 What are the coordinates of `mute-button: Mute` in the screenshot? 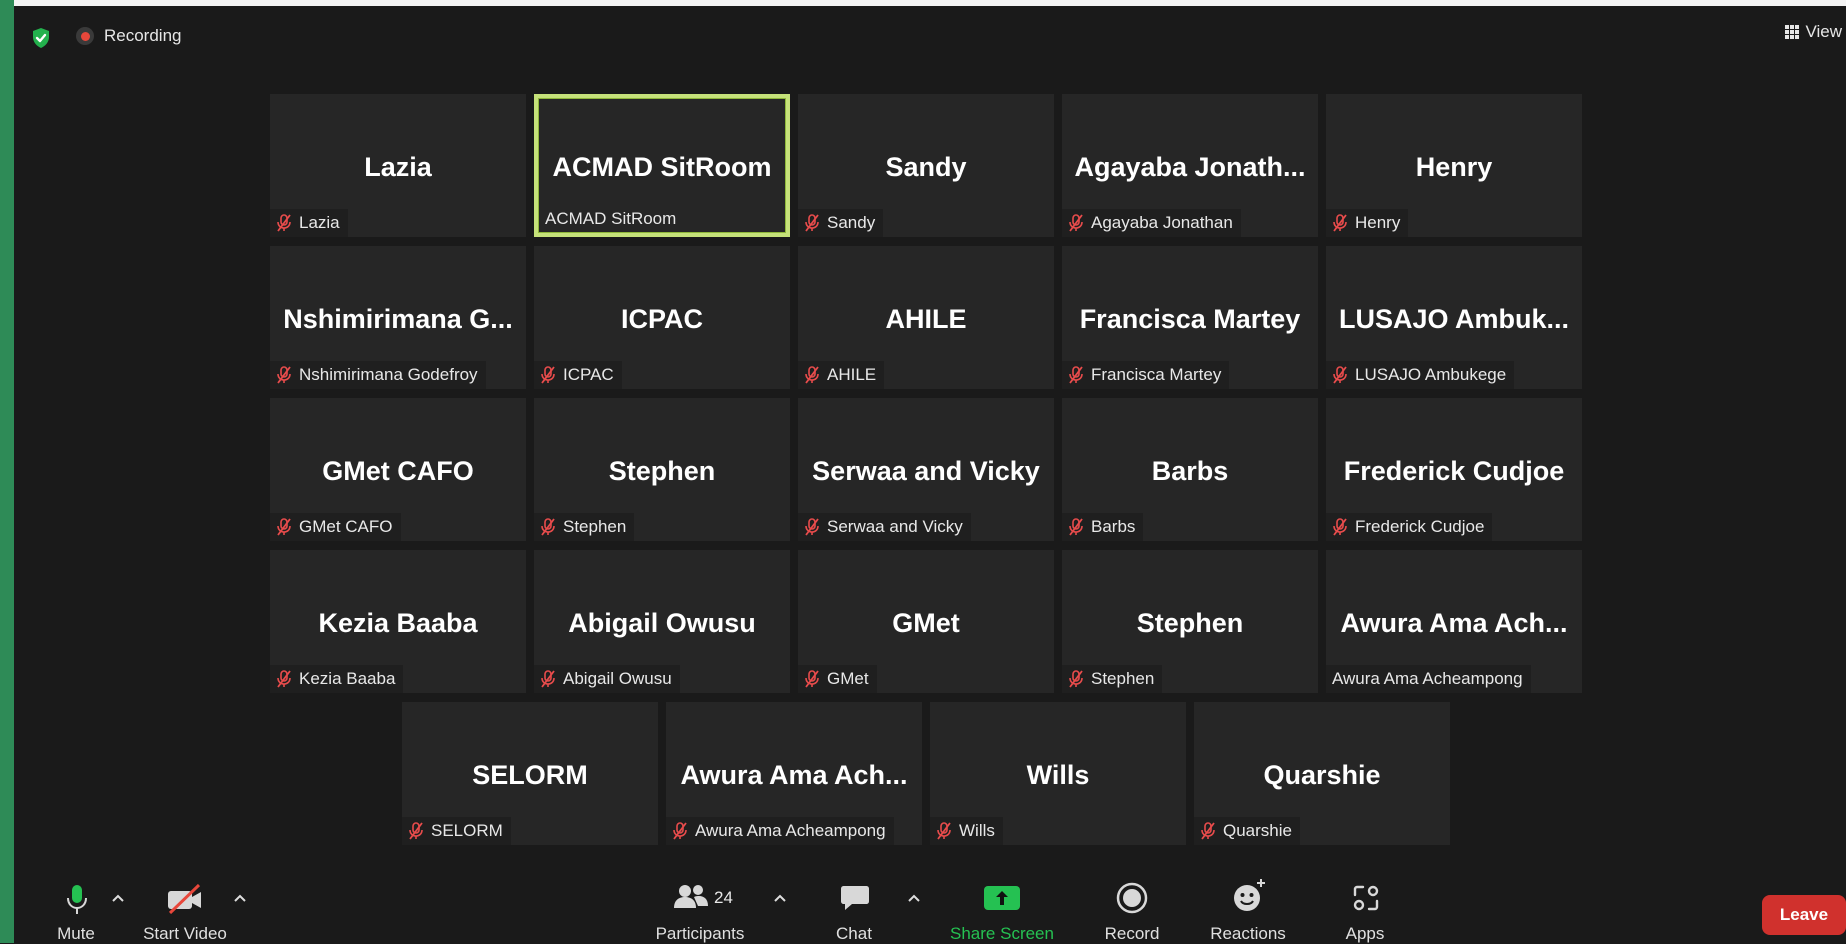 It's located at (76, 909).